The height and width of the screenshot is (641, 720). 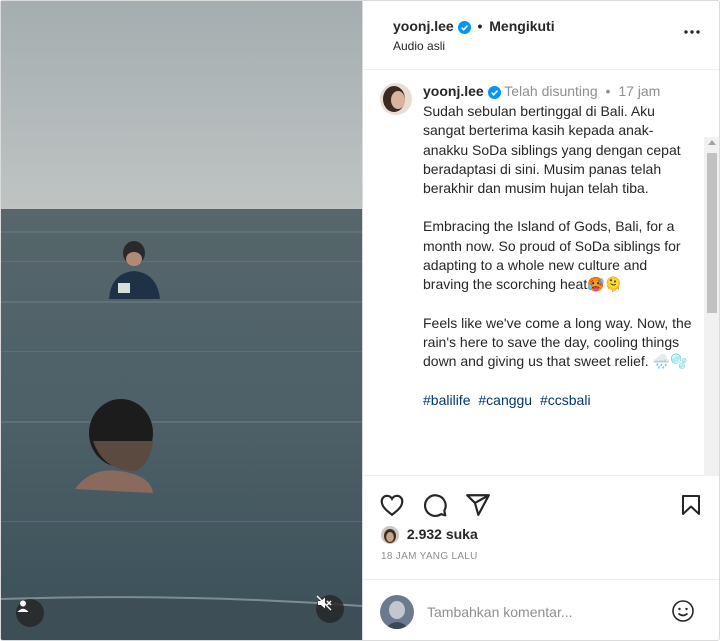 I want to click on header-username: yoonj.lee, so click(x=423, y=26).